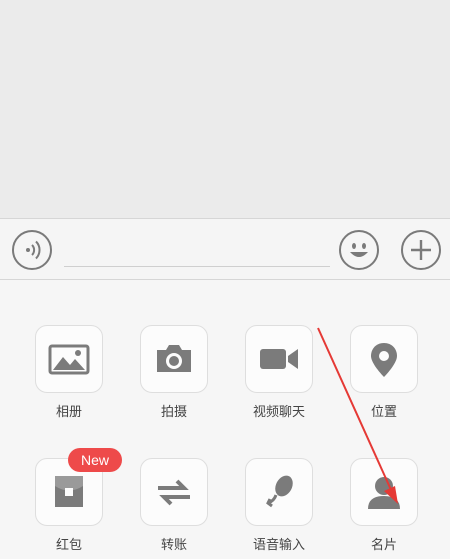  What do you see at coordinates (68, 545) in the screenshot?
I see `red-packet-label: 红包` at bounding box center [68, 545].